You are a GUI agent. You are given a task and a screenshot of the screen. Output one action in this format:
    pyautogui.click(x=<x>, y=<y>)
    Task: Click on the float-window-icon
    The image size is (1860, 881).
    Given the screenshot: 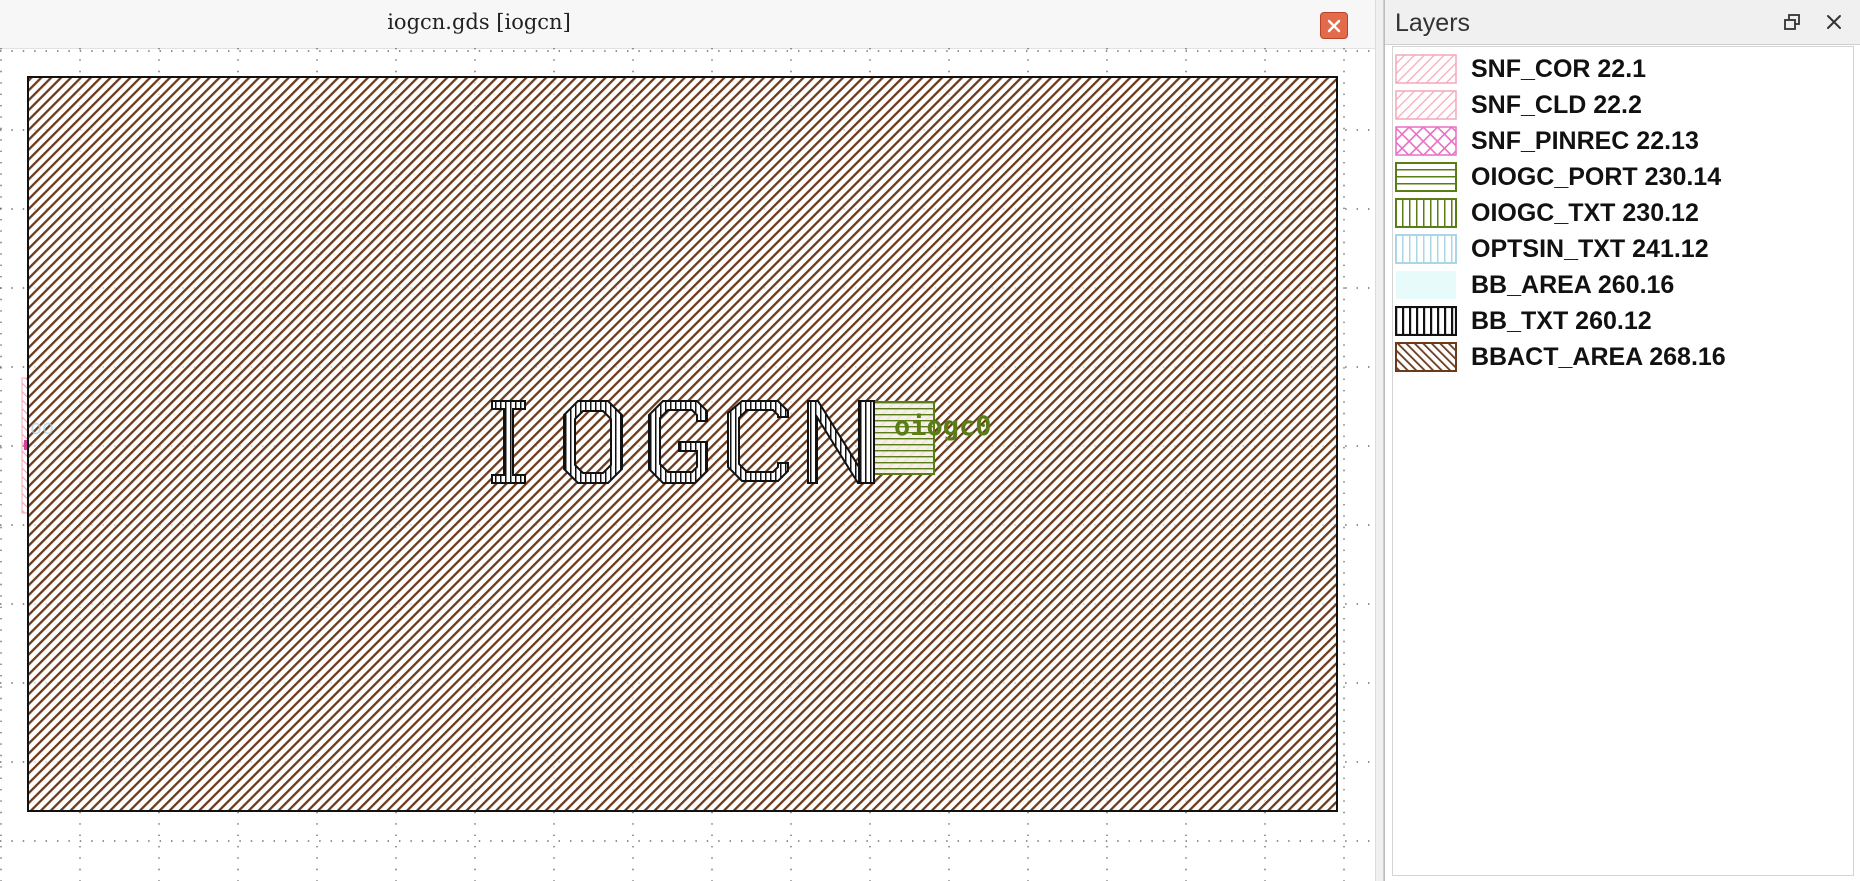 What is the action you would take?
    pyautogui.click(x=1792, y=22)
    